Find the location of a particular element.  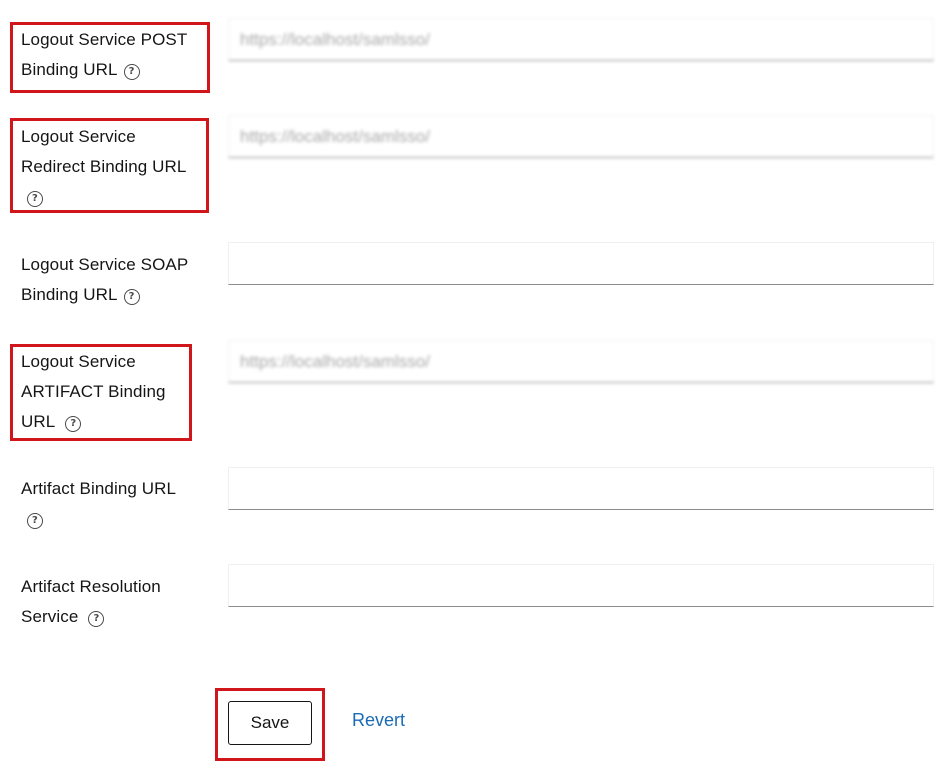

field-label-logout-post: Logout Service POST Binding URL? is located at coordinates (114, 55).